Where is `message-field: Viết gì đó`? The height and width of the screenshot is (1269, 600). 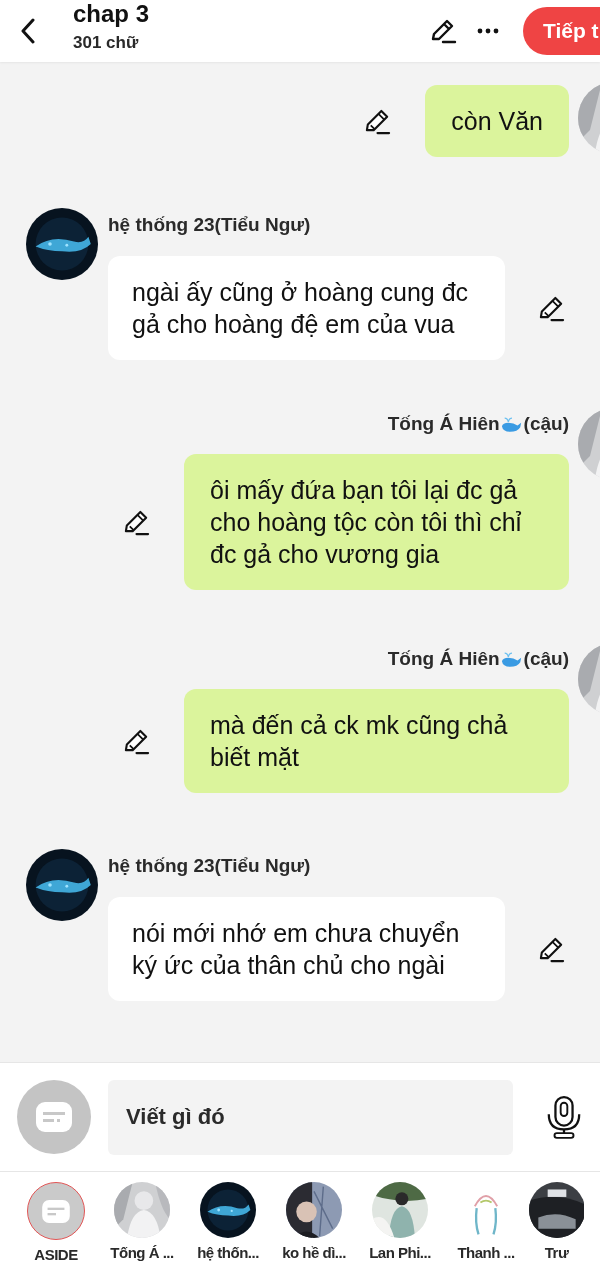
message-field: Viết gì đó is located at coordinates (310, 1117).